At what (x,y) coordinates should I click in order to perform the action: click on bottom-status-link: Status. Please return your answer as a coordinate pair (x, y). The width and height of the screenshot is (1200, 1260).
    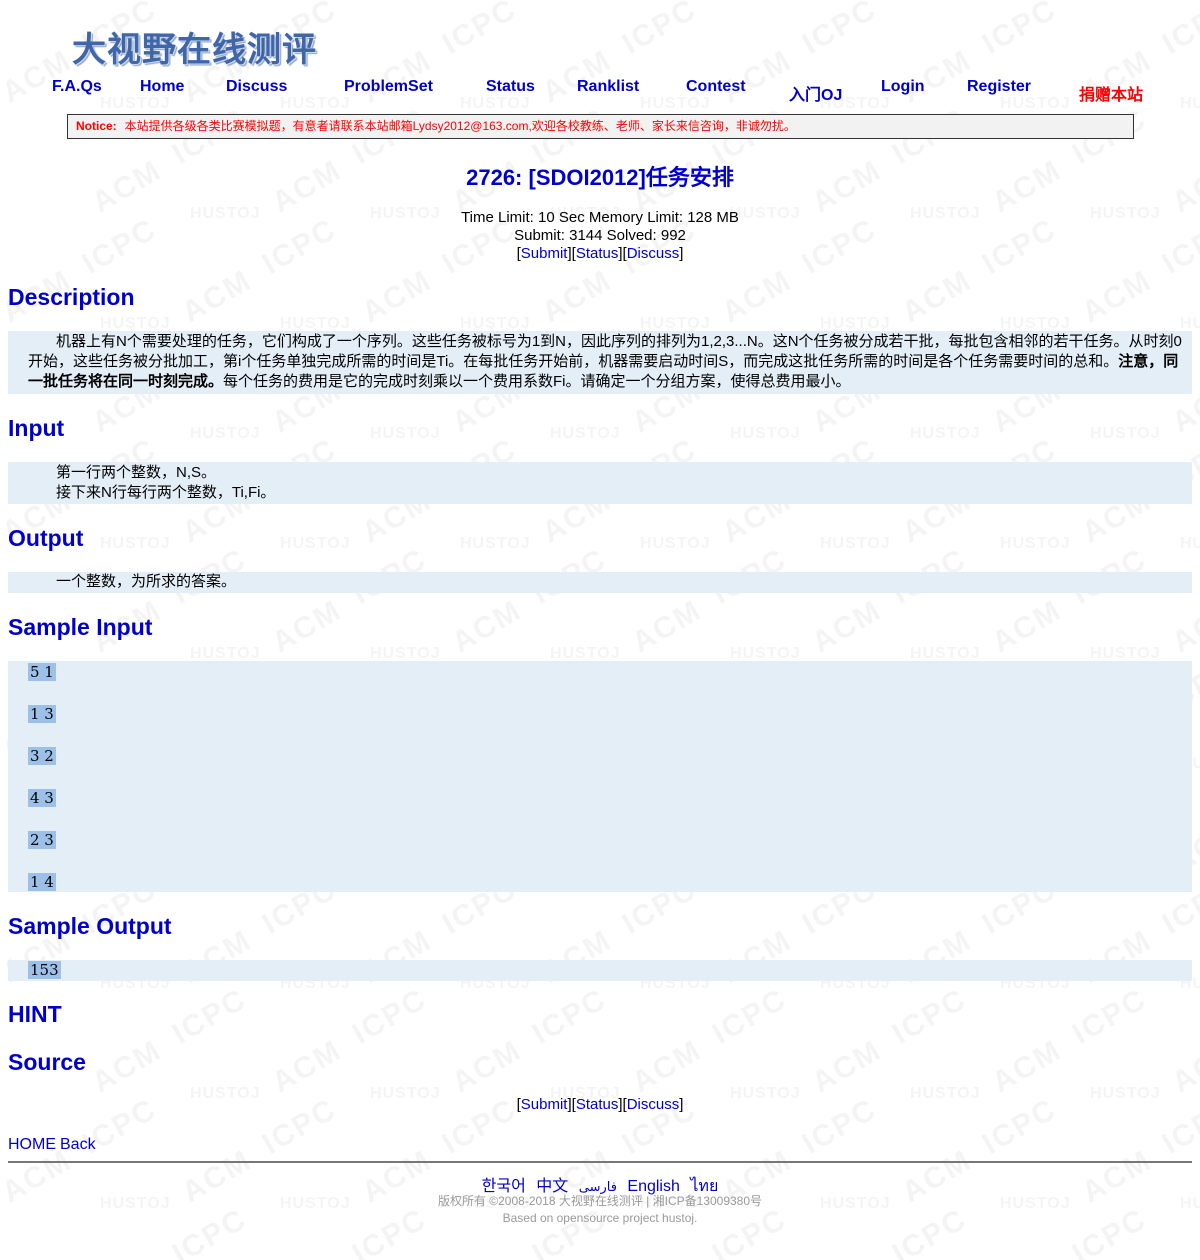
    Looking at the image, I should click on (597, 1104).